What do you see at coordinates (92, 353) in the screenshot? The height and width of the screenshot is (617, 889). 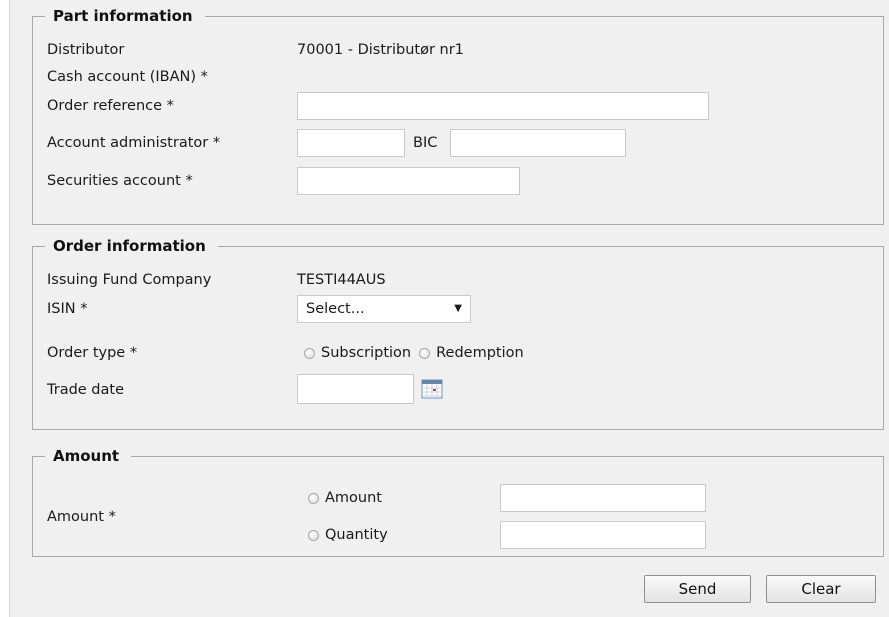 I see `order-type-label: Order type *` at bounding box center [92, 353].